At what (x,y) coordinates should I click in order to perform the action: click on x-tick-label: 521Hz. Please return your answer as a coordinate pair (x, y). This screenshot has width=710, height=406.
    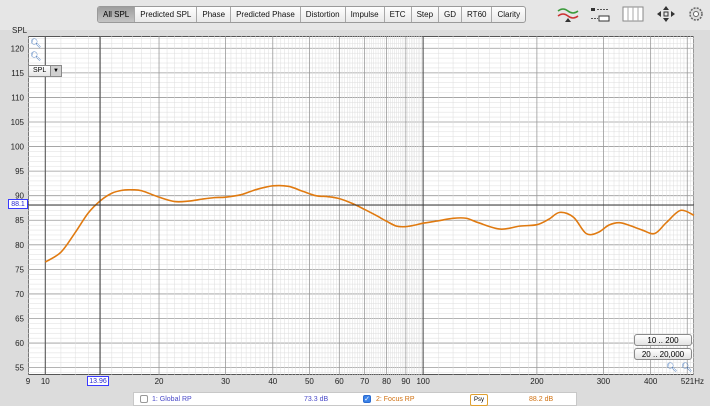
    Looking at the image, I should click on (692, 381).